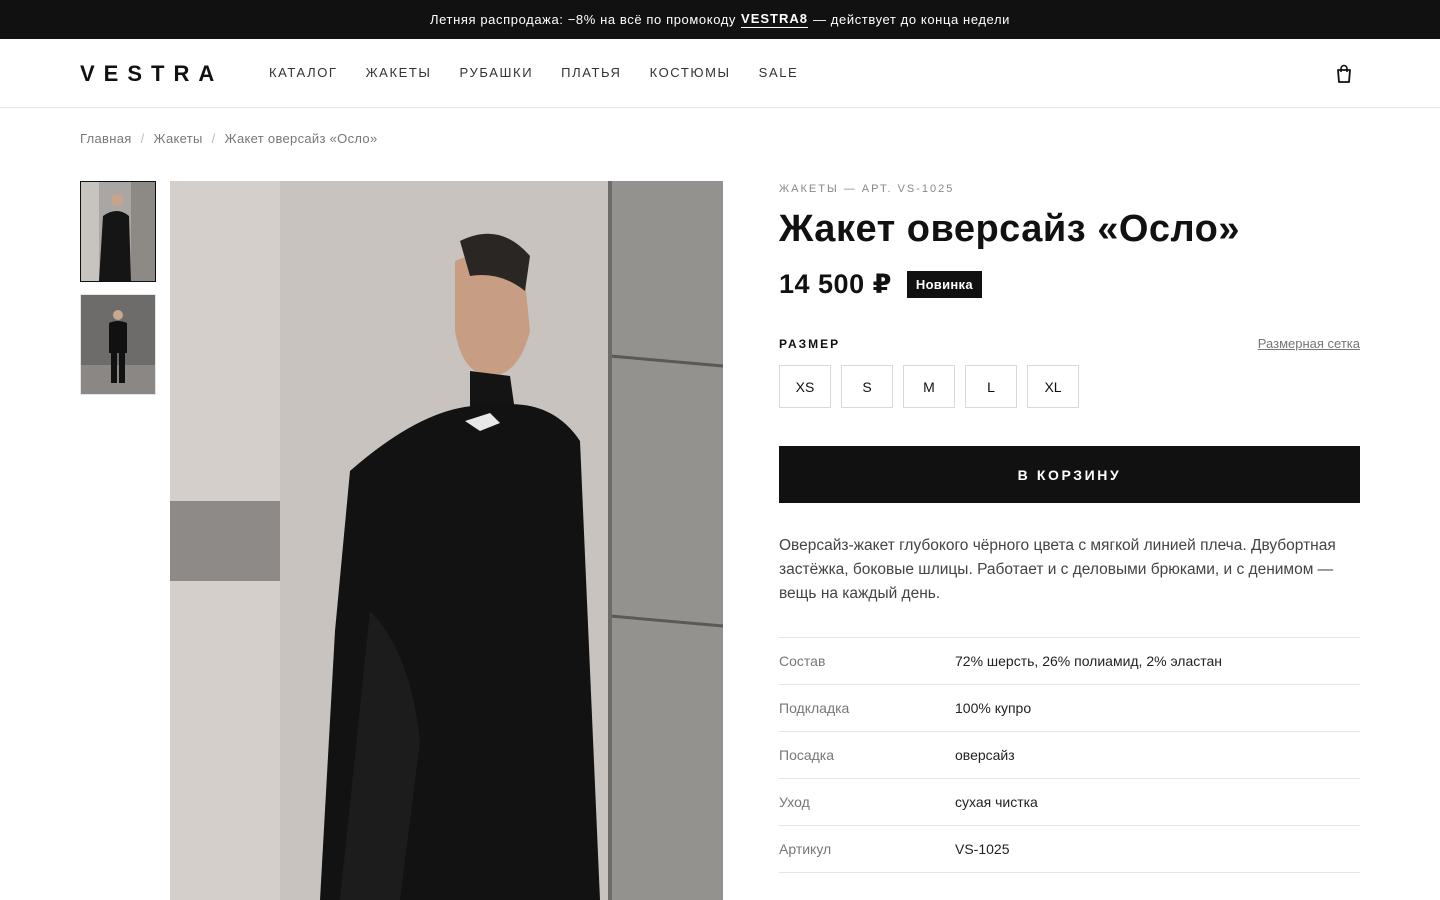 Image resolution: width=1440 pixels, height=900 pixels. What do you see at coordinates (814, 708) in the screenshot?
I see `spec-key: Подкладка` at bounding box center [814, 708].